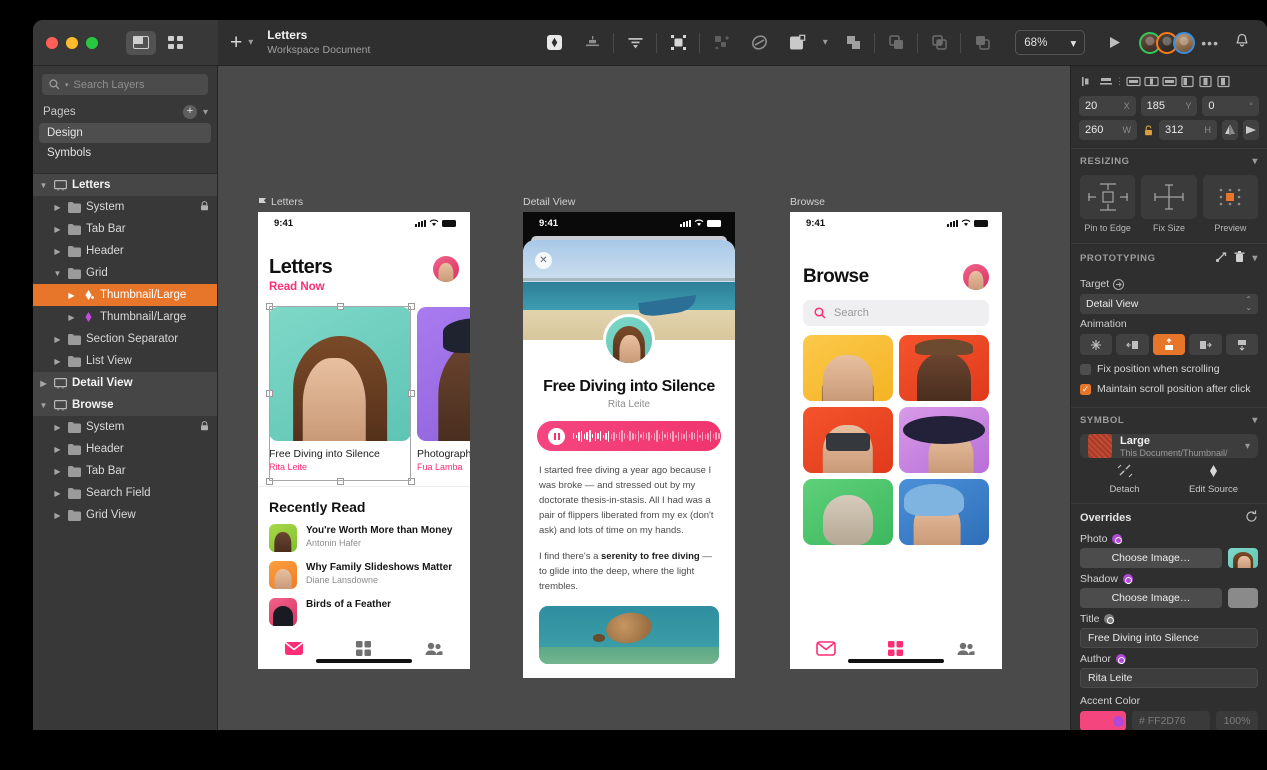 This screenshot has height=770, width=1267. I want to click on align-left-icon, so click(1087, 81).